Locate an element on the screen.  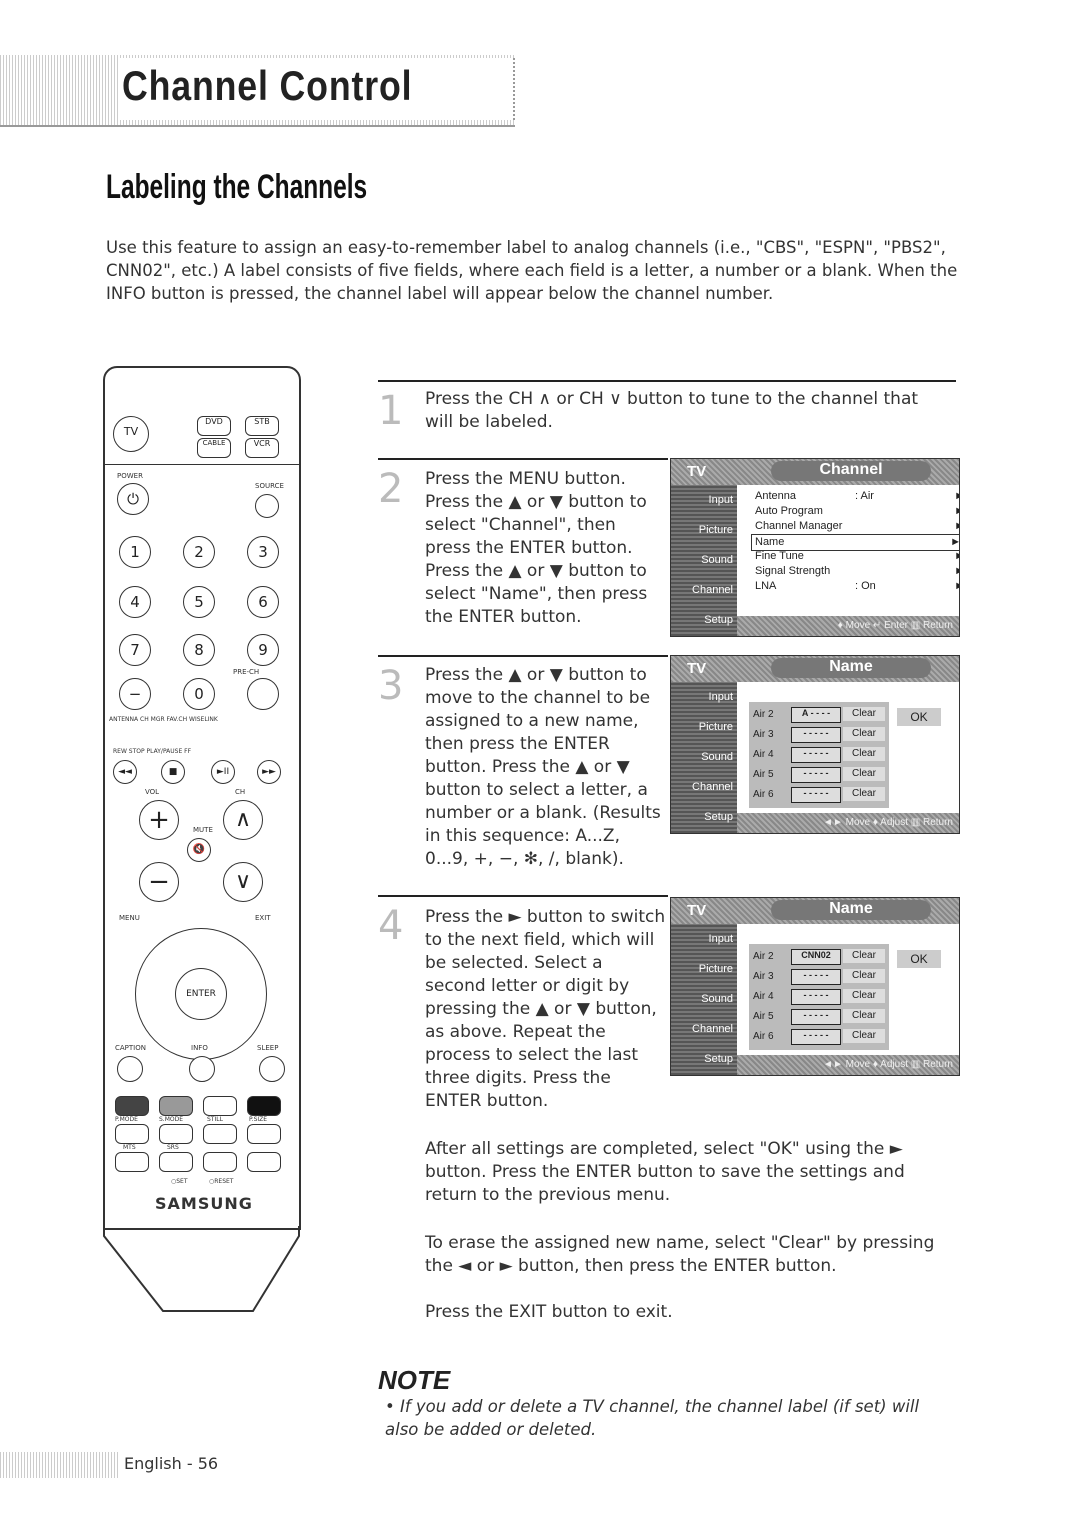
vol-label: VOL is located at coordinates (152, 792).